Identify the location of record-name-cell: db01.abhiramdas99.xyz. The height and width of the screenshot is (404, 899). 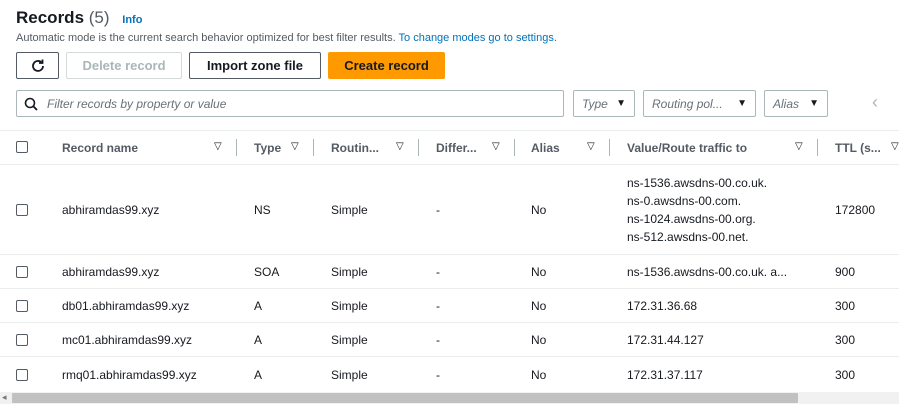
(126, 306).